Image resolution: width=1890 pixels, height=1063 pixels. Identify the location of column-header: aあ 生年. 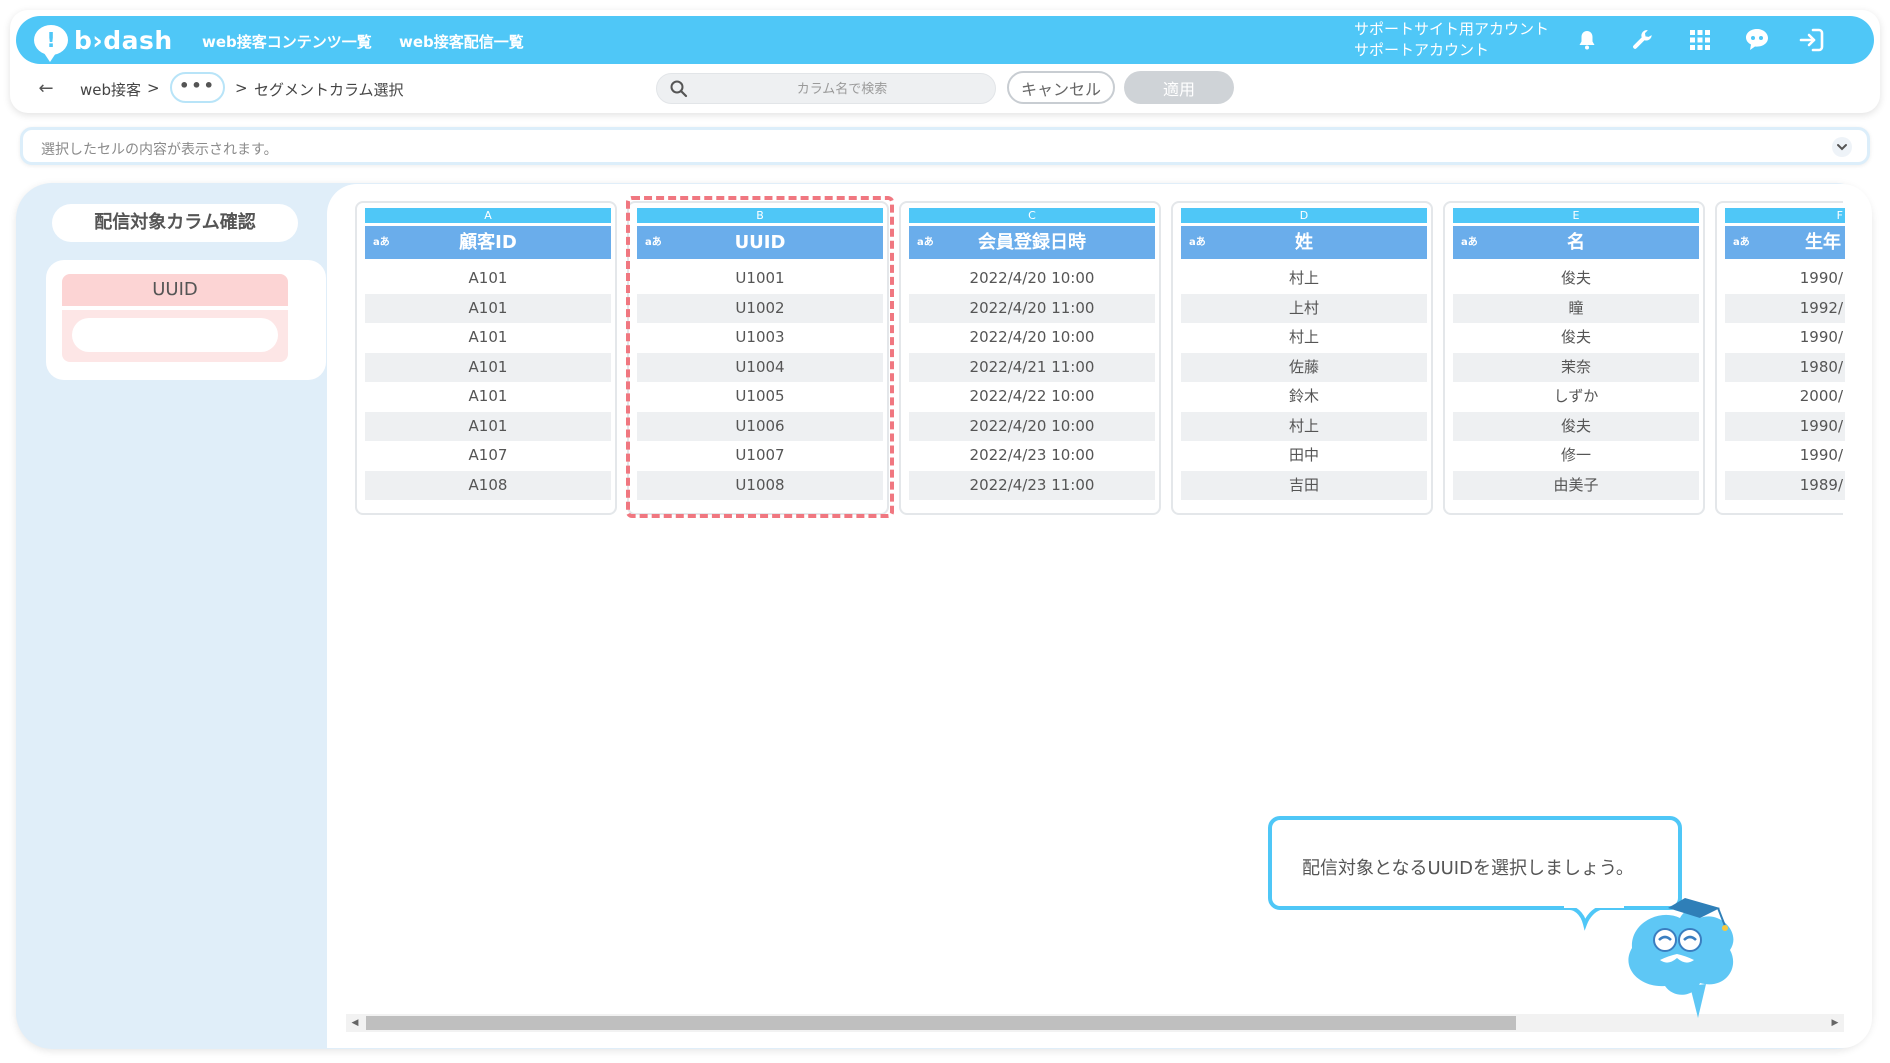
(1785, 242).